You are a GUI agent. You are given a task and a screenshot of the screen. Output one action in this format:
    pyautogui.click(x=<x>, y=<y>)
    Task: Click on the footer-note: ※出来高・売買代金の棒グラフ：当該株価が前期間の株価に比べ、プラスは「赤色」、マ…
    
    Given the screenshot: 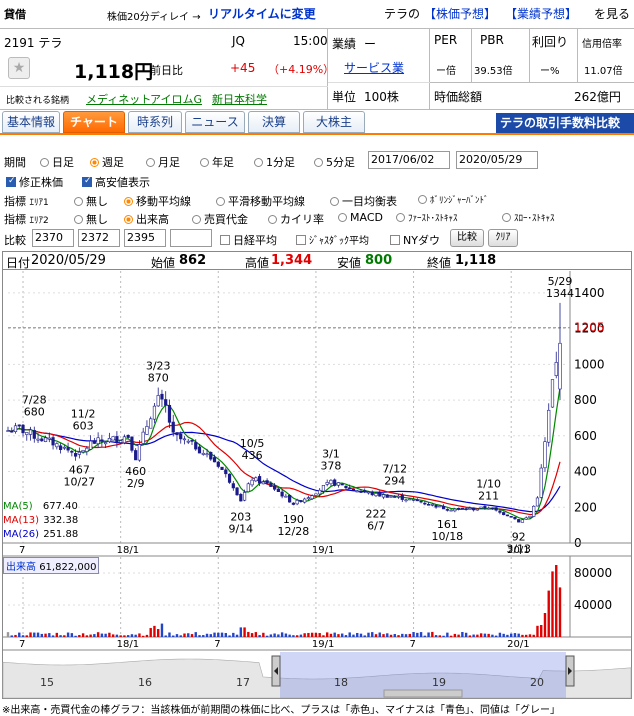 What is the action you would take?
    pyautogui.click(x=281, y=710)
    